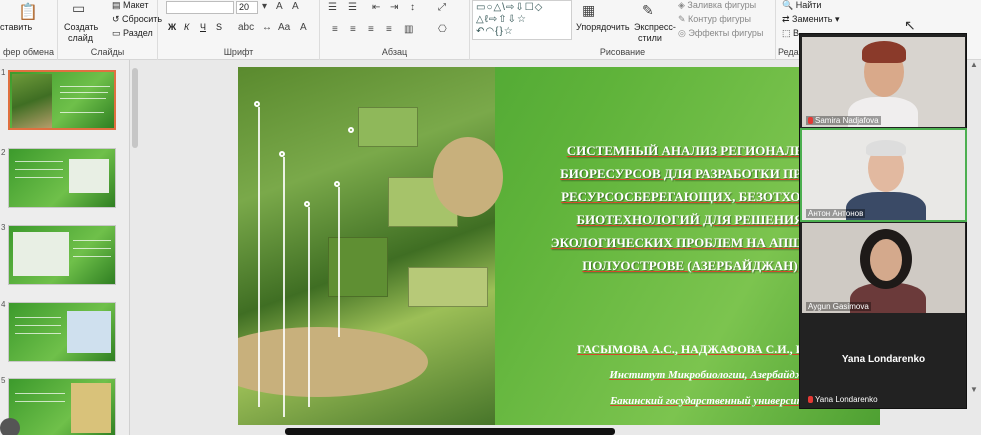  Describe the element at coordinates (81, 27) in the screenshot. I see `new-slide-button: Создать` at that location.